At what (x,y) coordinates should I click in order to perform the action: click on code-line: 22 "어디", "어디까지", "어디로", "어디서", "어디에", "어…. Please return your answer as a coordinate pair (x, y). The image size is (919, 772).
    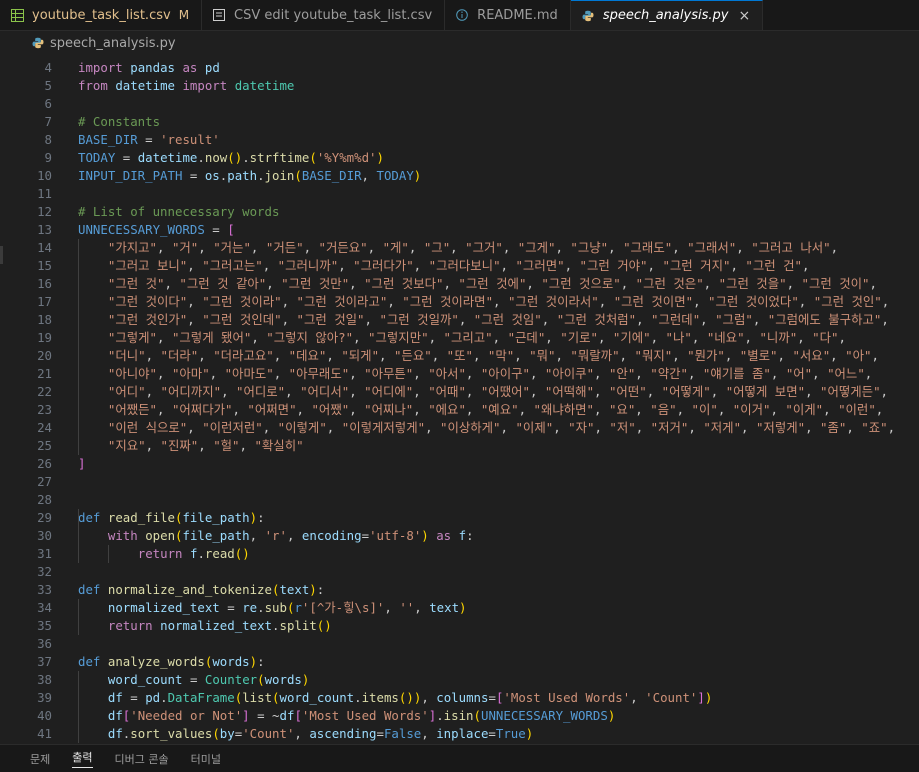
    Looking at the image, I should click on (459, 392).